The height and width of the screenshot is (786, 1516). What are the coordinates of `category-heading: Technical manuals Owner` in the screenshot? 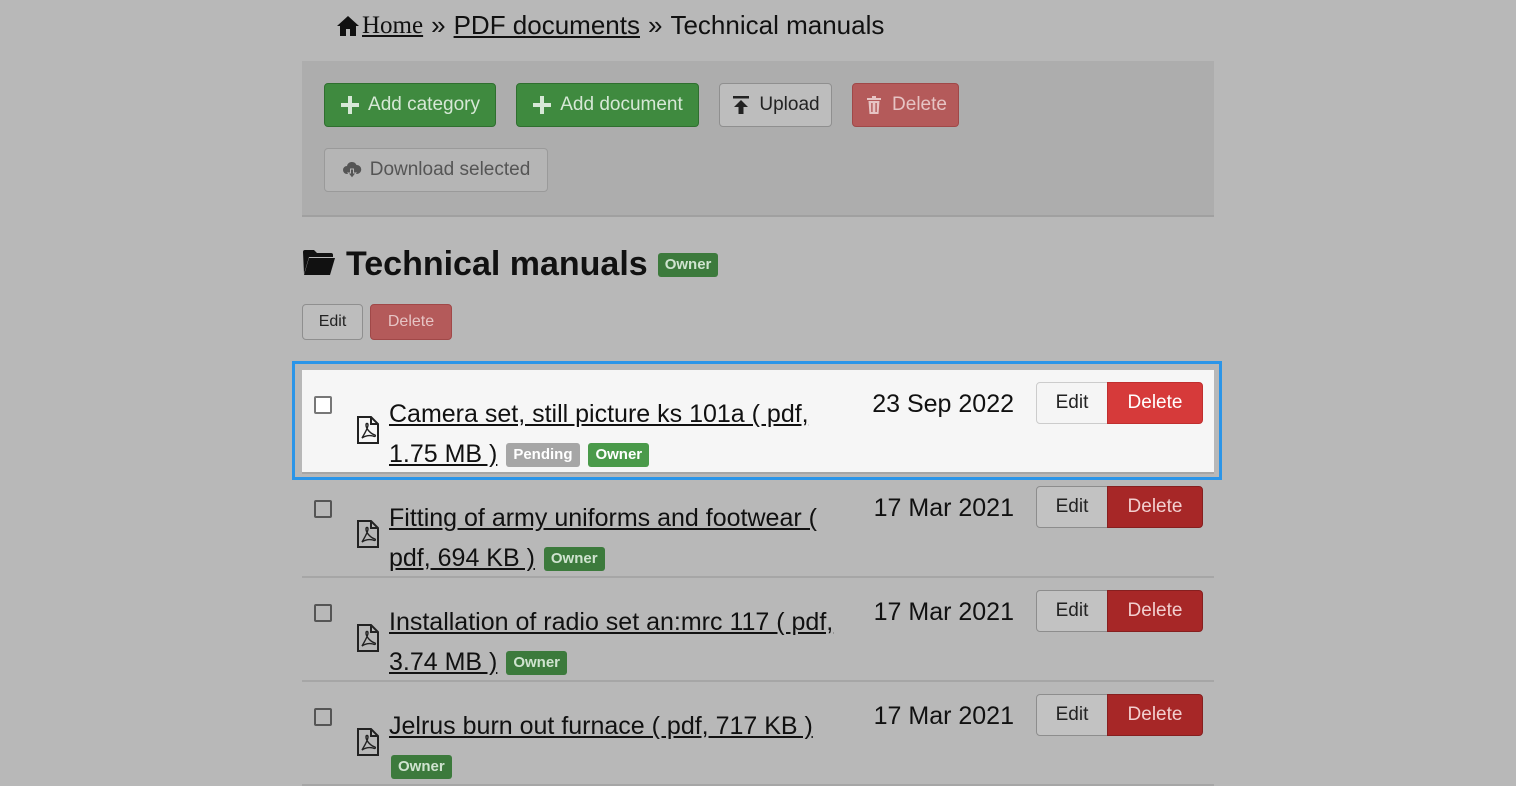 It's located at (510, 264).